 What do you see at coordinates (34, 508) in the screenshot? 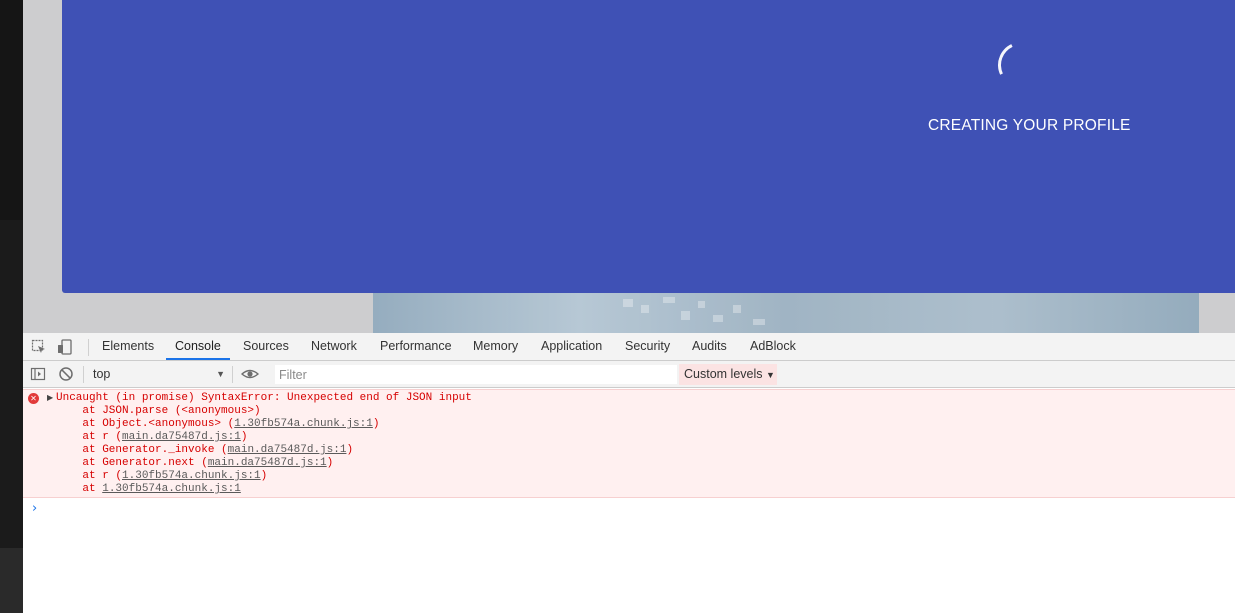
I see `console-prompt-icon: ›` at bounding box center [34, 508].